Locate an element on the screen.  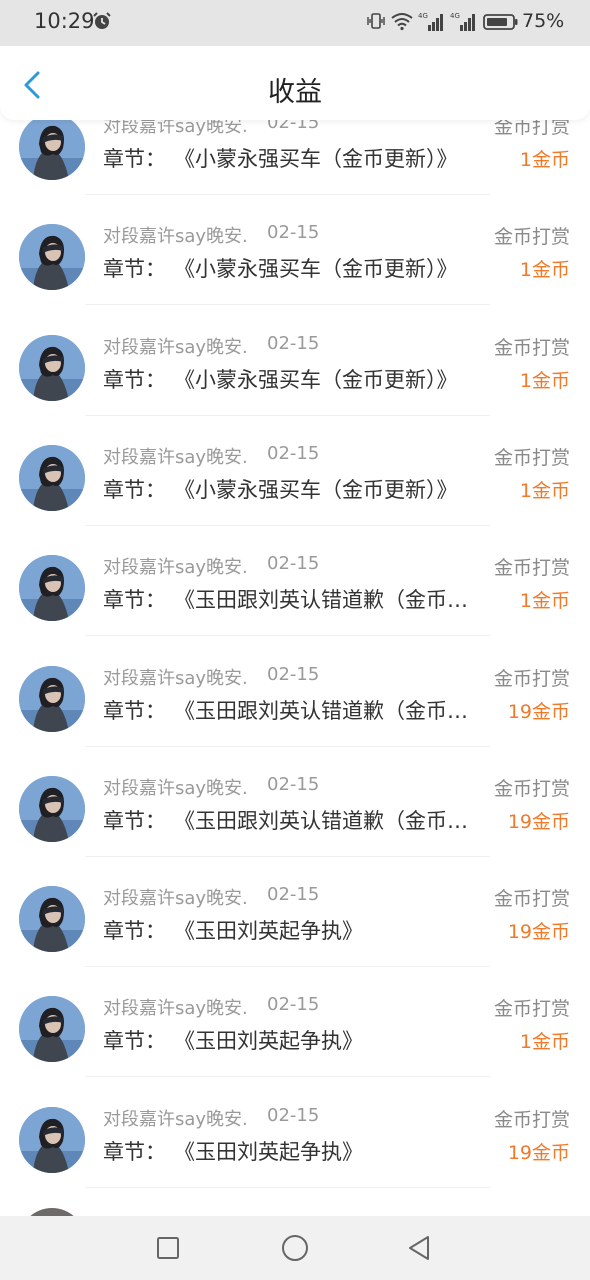
battery-percent: 75% is located at coordinates (543, 21).